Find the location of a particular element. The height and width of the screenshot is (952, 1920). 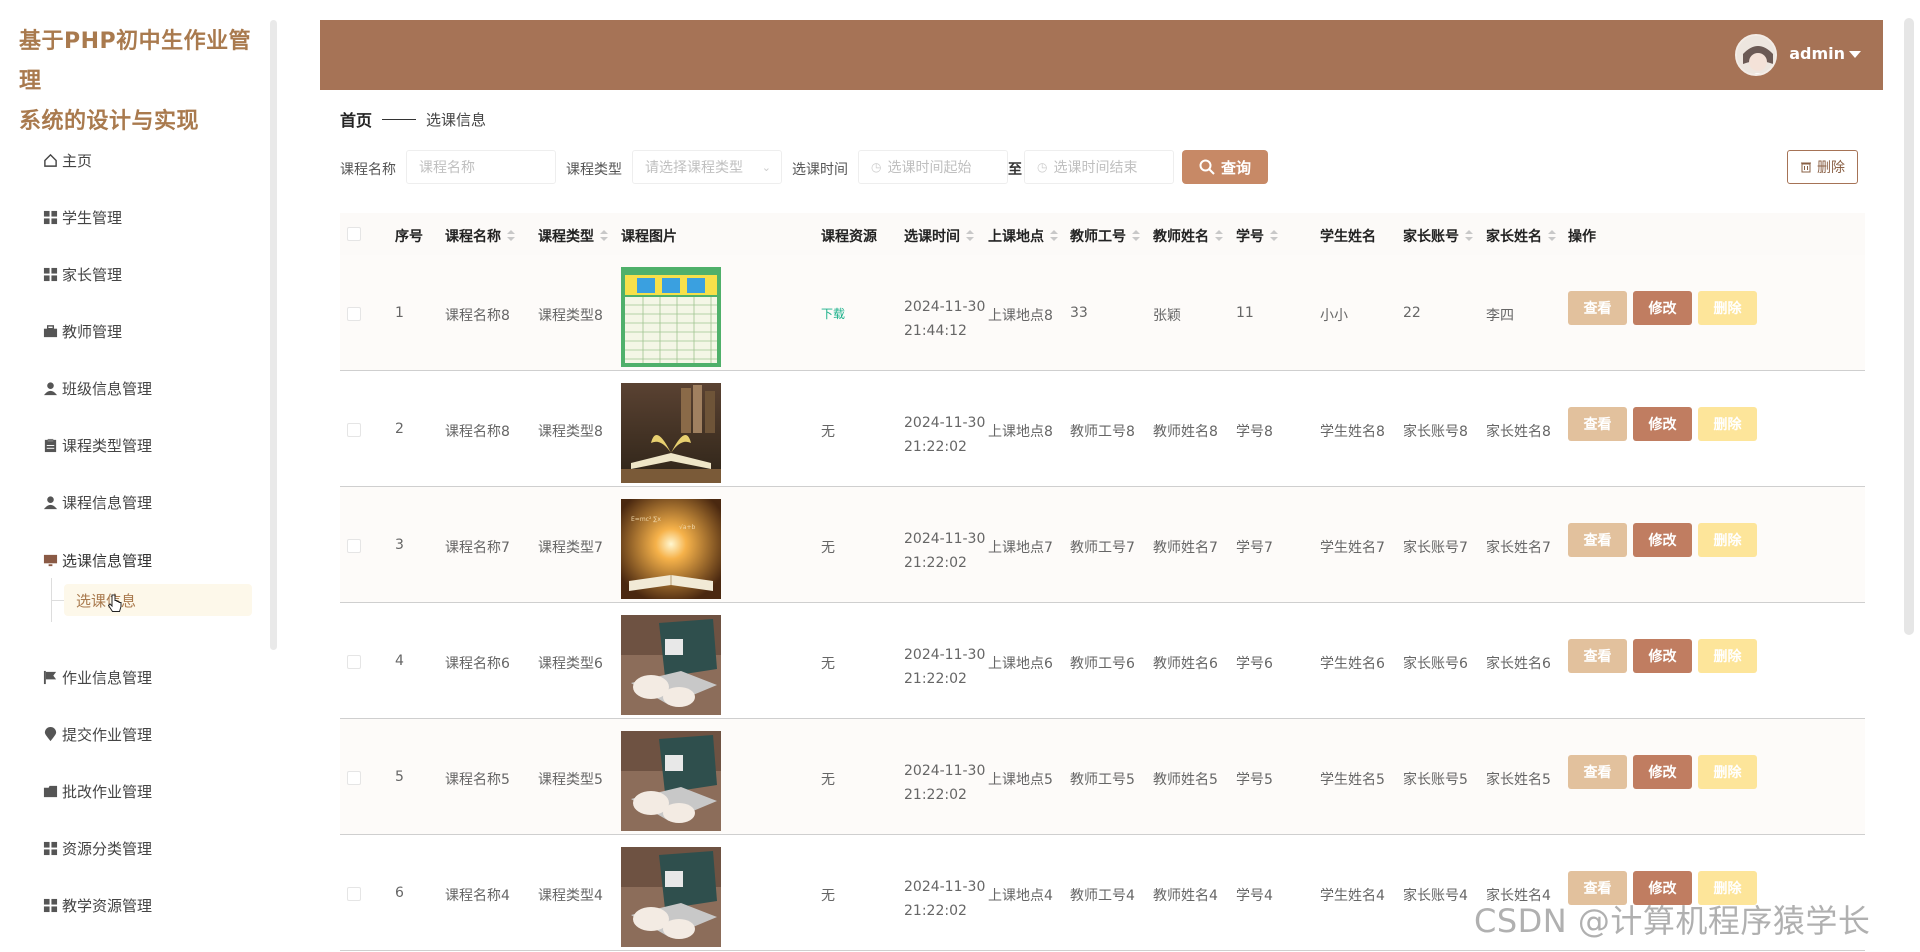

submenu-item-course-selection: 选课信息 is located at coordinates (158, 600).